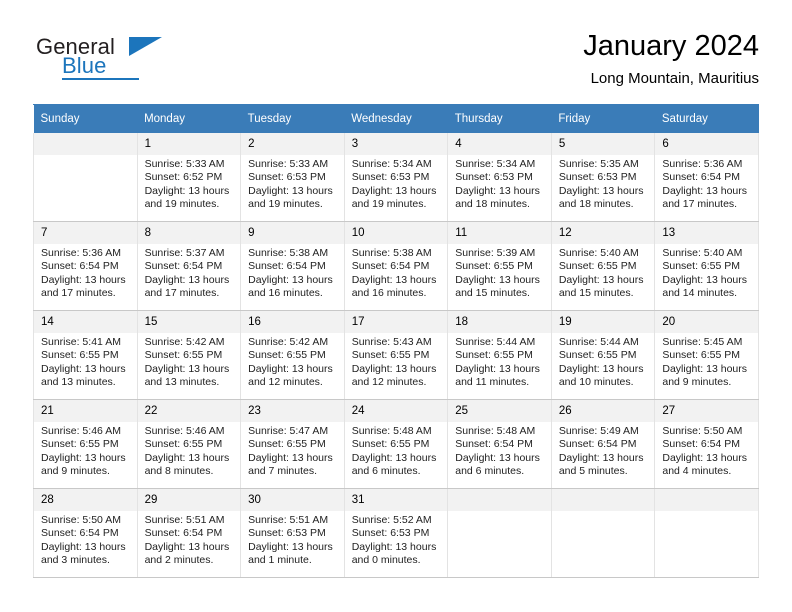 This screenshot has width=792, height=612. What do you see at coordinates (189, 500) in the screenshot?
I see `day-number: 29` at bounding box center [189, 500].